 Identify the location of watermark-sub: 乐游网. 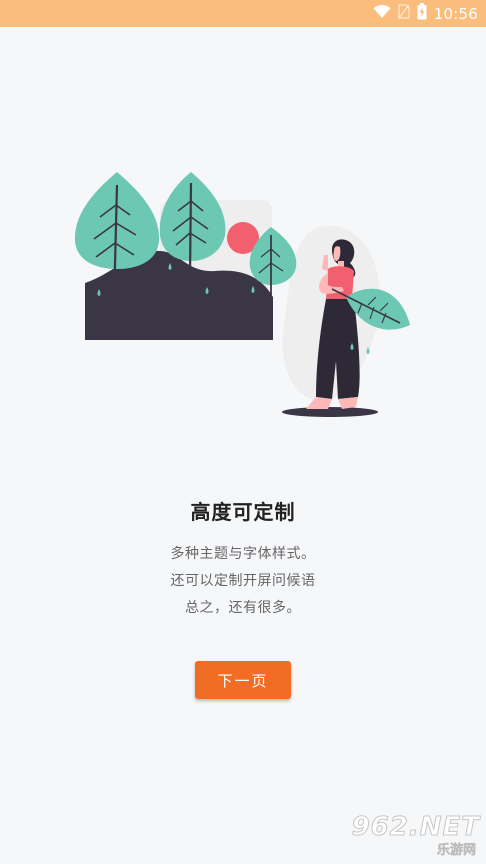
(456, 851).